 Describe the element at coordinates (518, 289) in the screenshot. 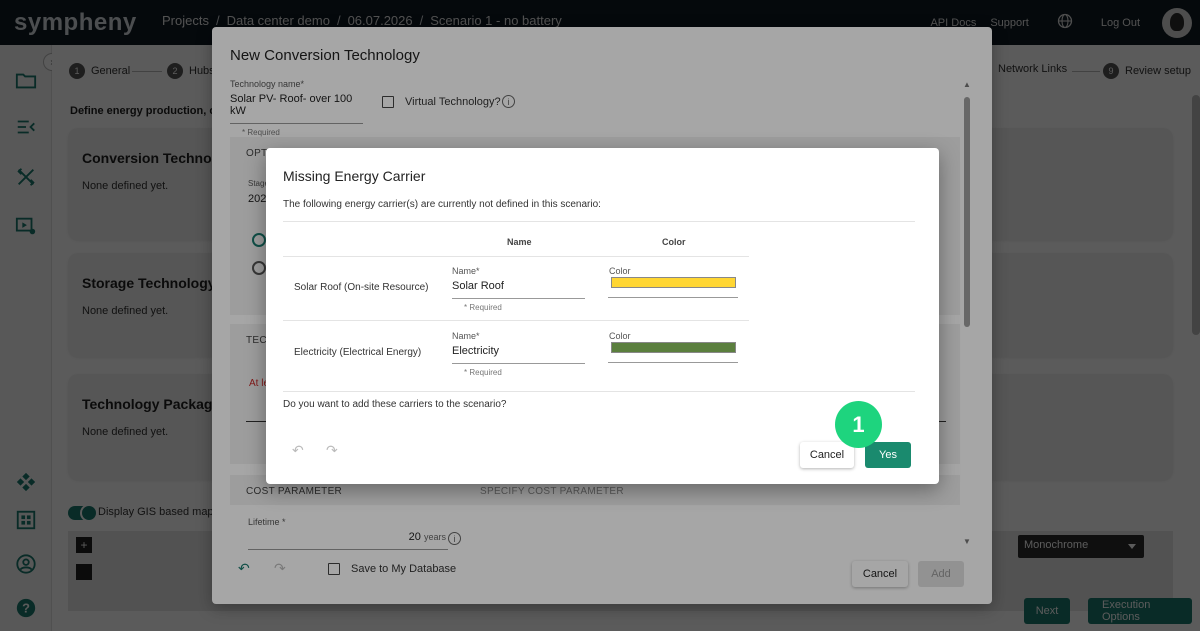

I see `carrier-name-field: Name* Solar Roof * Required` at that location.